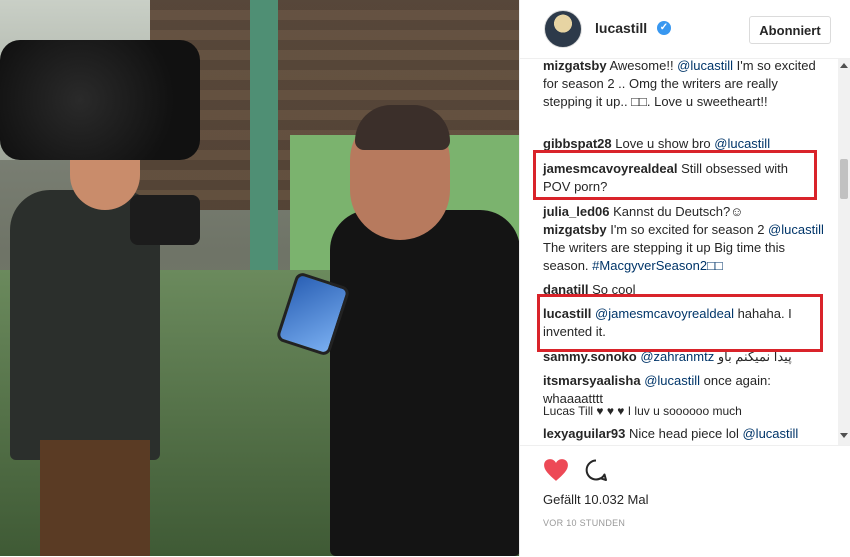 The height and width of the screenshot is (557, 850). What do you see at coordinates (844, 435) in the screenshot?
I see `scroll-down-icon` at bounding box center [844, 435].